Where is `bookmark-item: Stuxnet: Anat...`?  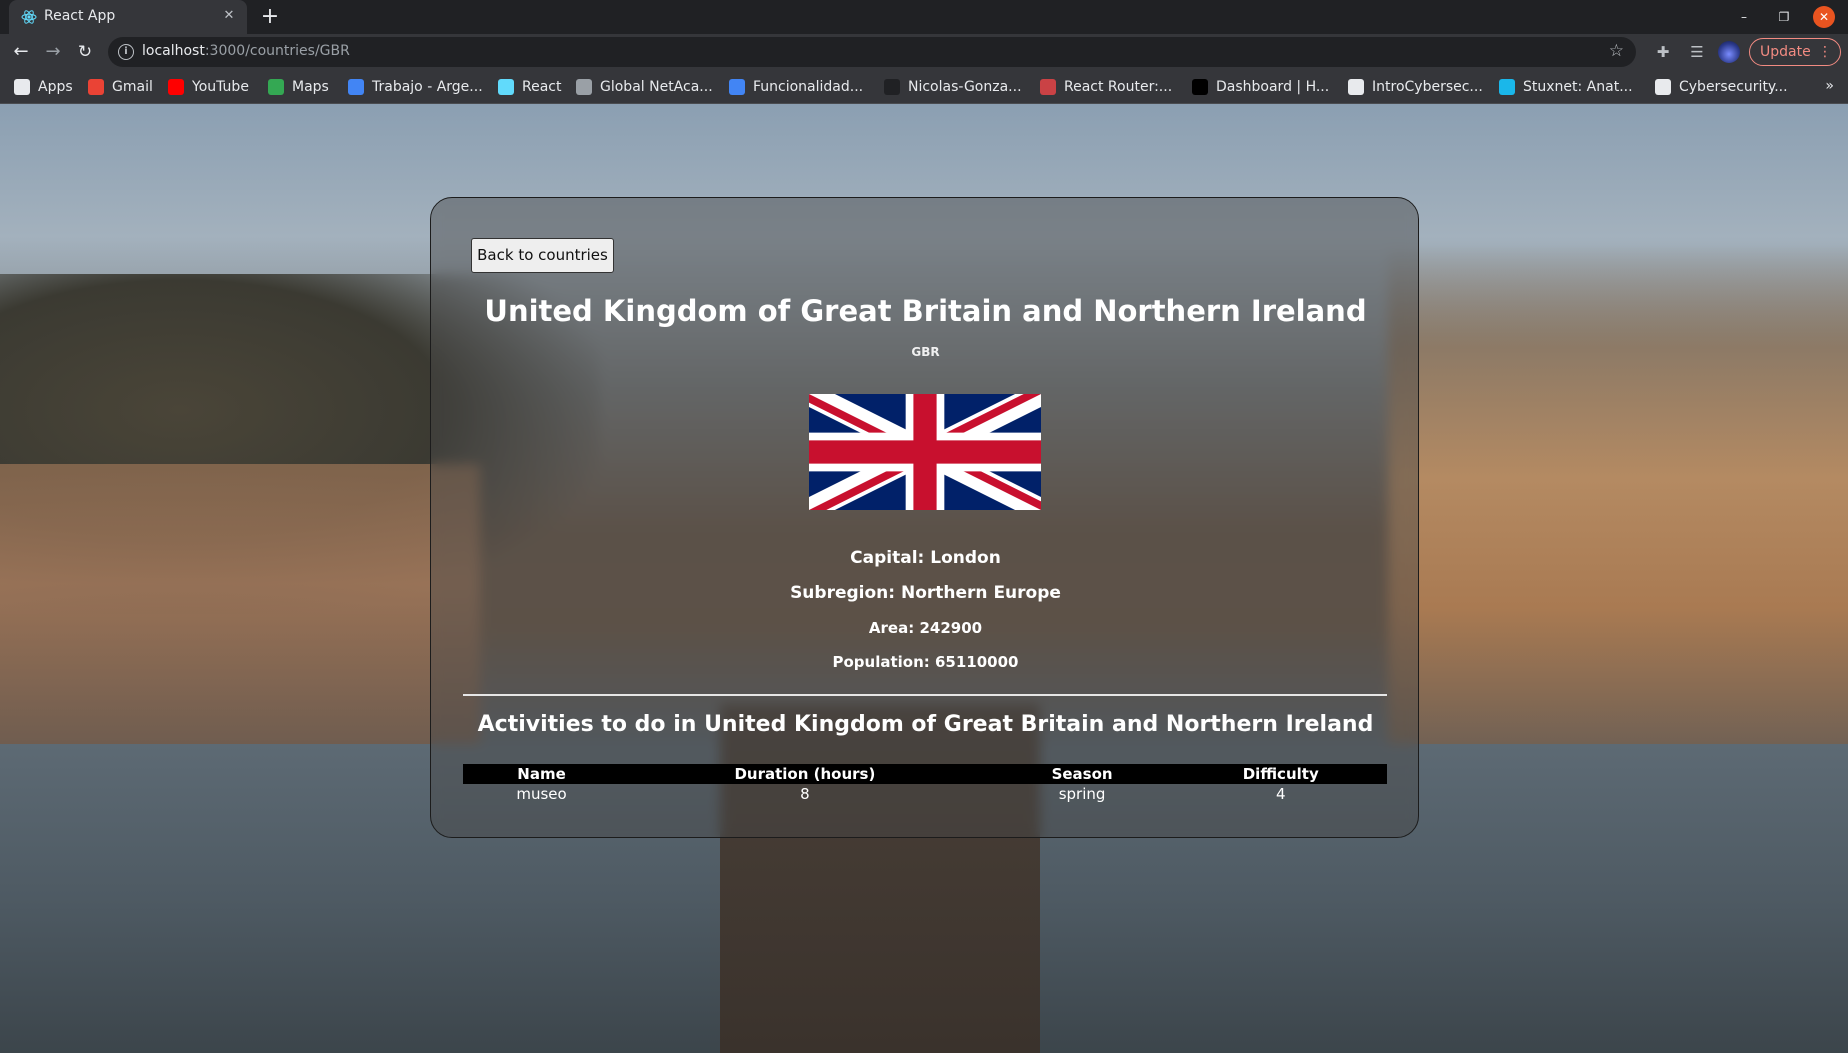 bookmark-item: Stuxnet: Anat... is located at coordinates (1566, 87).